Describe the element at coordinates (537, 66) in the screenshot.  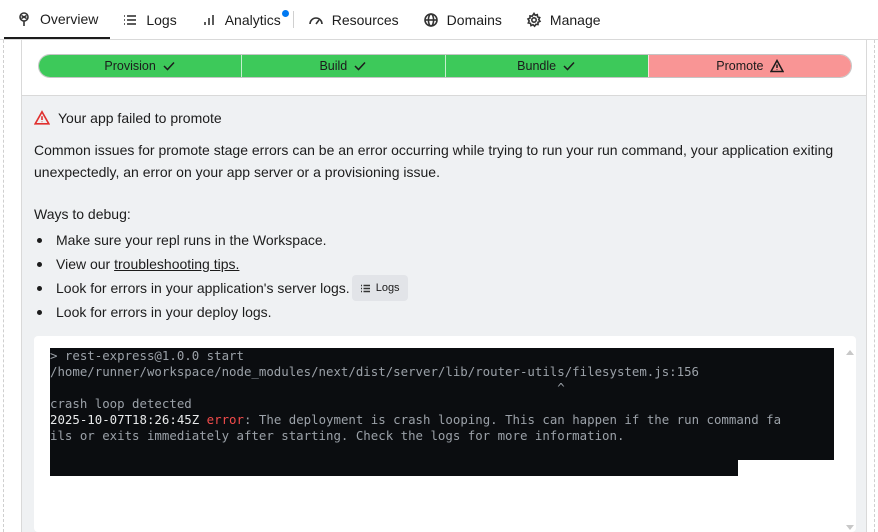
I see `stage-label: Bundle` at that location.